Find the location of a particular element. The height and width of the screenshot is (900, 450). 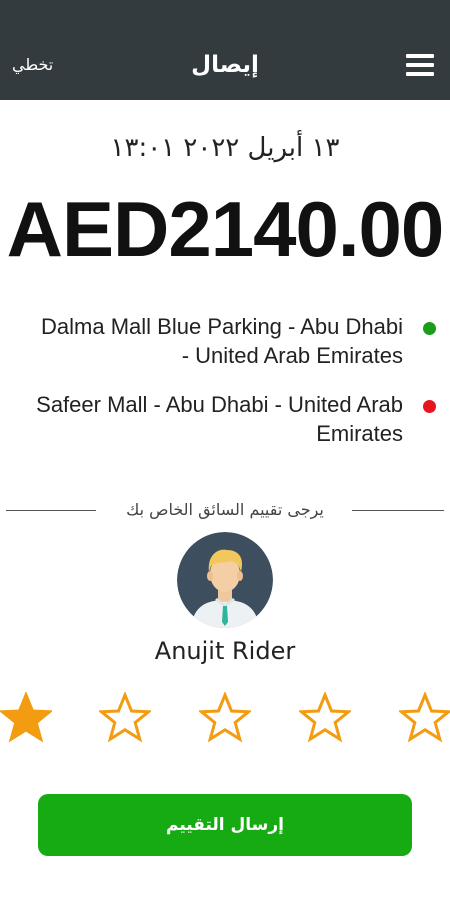

trip-date-time: ١٣ أبريل ٢٠٢٢ ١٣:٠١ is located at coordinates (225, 148).